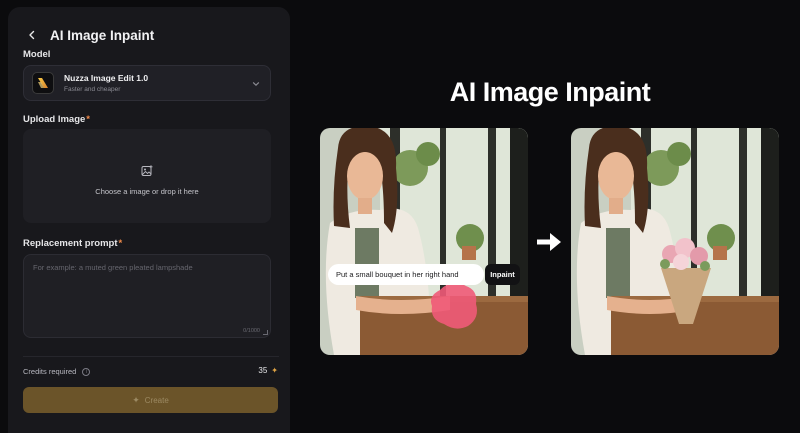  I want to click on prompt-label-text: Replacement prompt, so click(70, 243).